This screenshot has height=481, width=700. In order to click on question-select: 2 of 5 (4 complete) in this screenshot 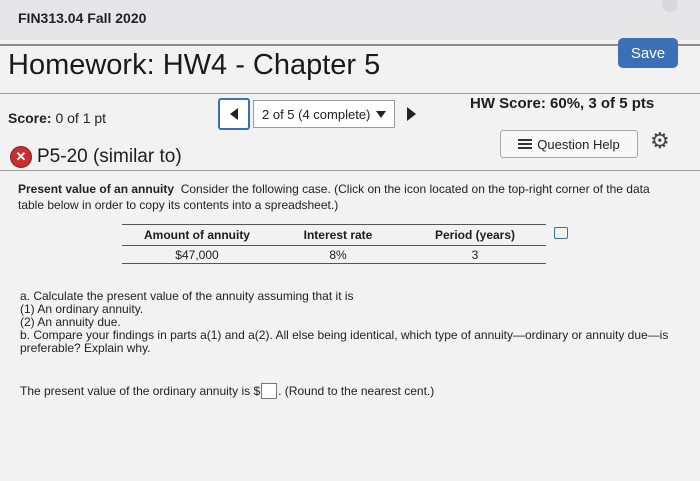, I will do `click(324, 114)`.